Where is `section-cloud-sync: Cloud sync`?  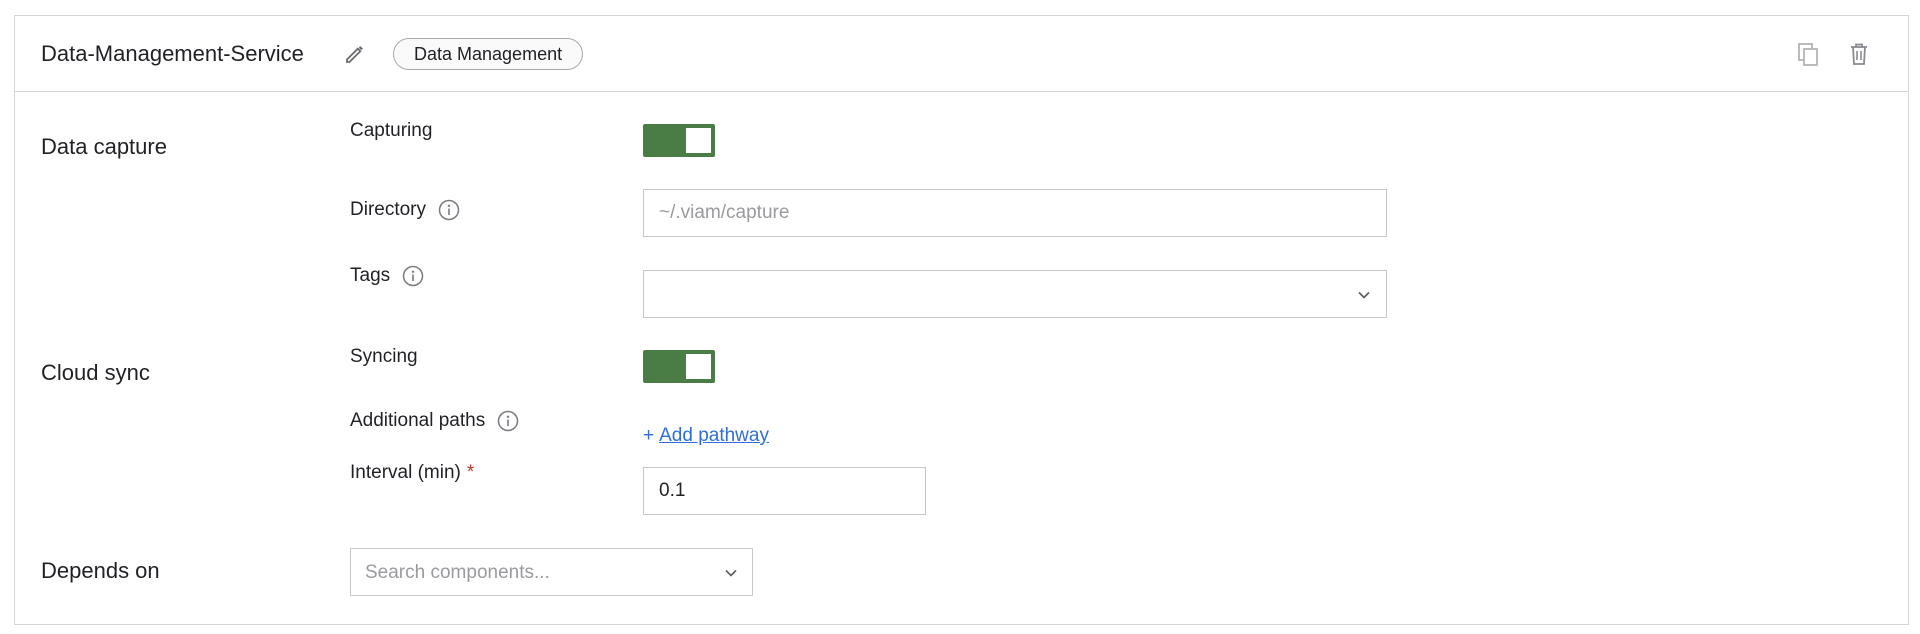
section-cloud-sync: Cloud sync is located at coordinates (95, 372).